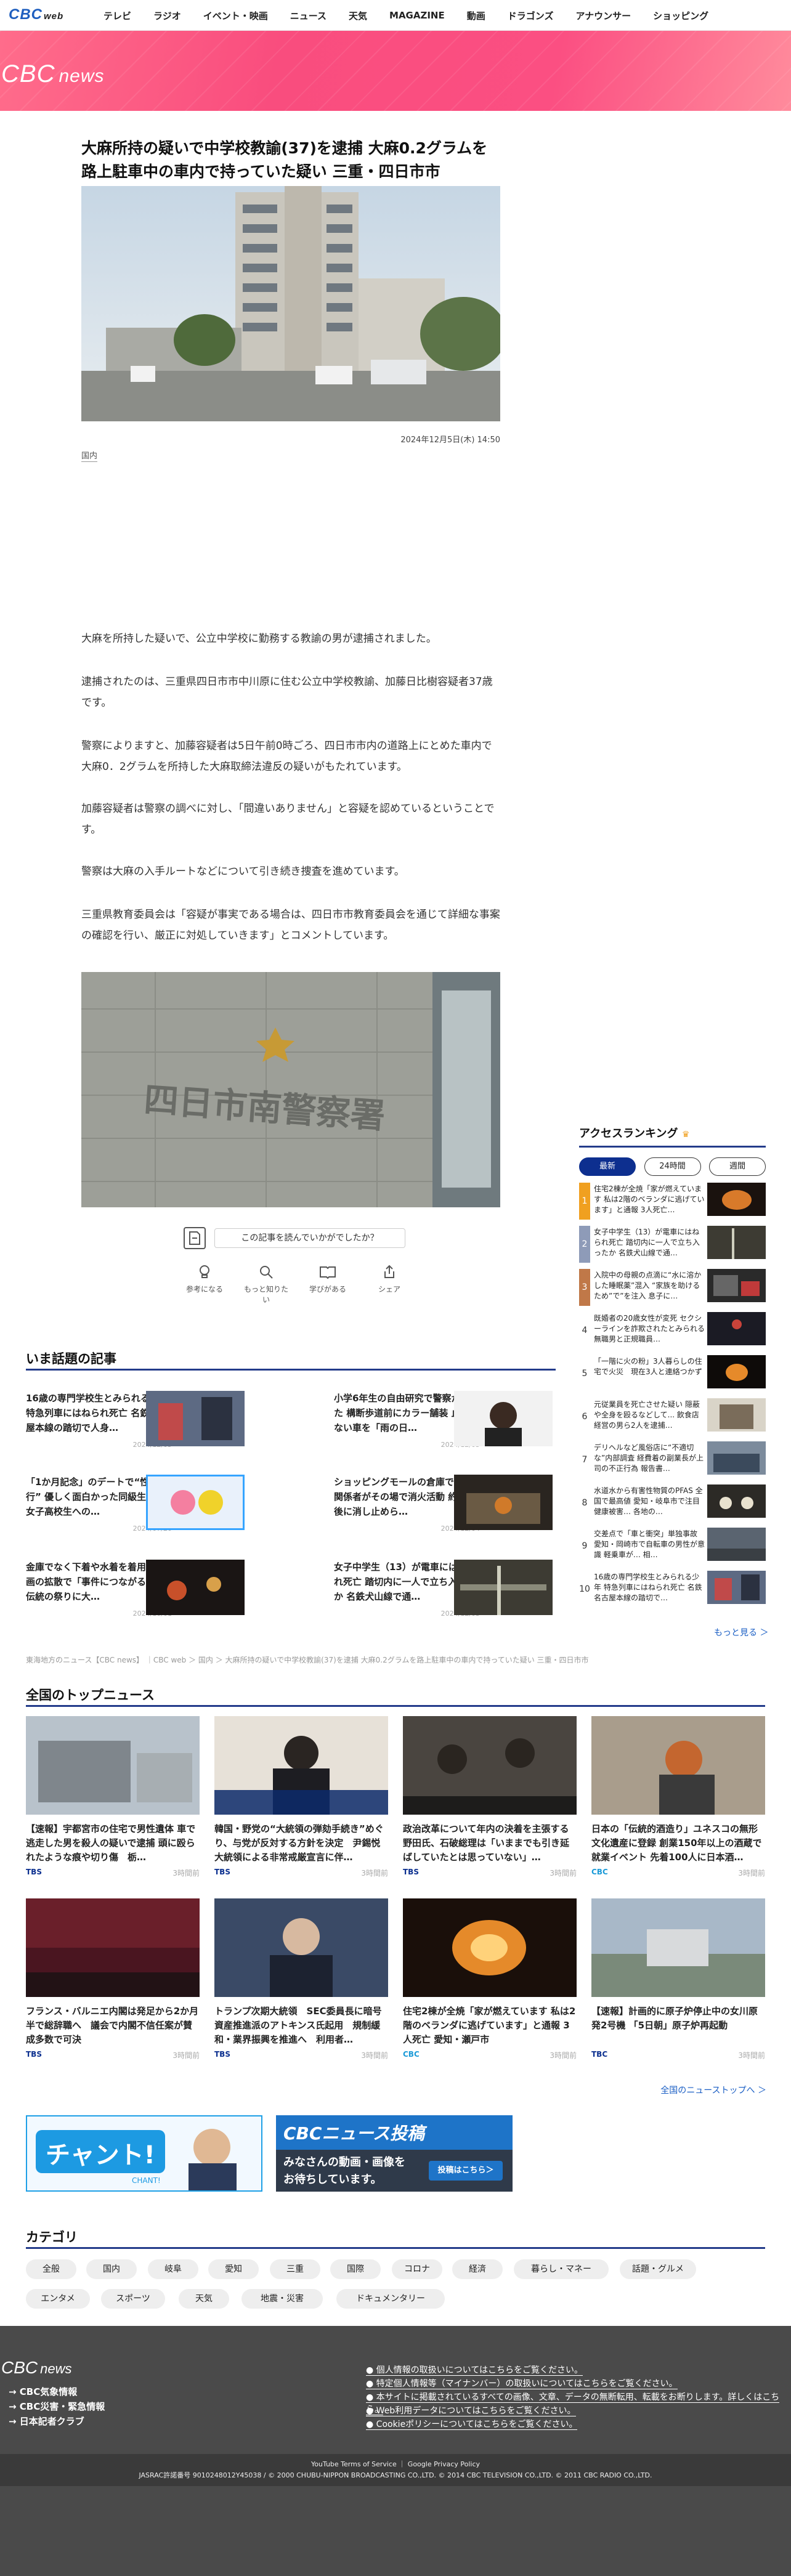  Describe the element at coordinates (167, 15) in the screenshot. I see `nav-item: ラジオ` at that location.